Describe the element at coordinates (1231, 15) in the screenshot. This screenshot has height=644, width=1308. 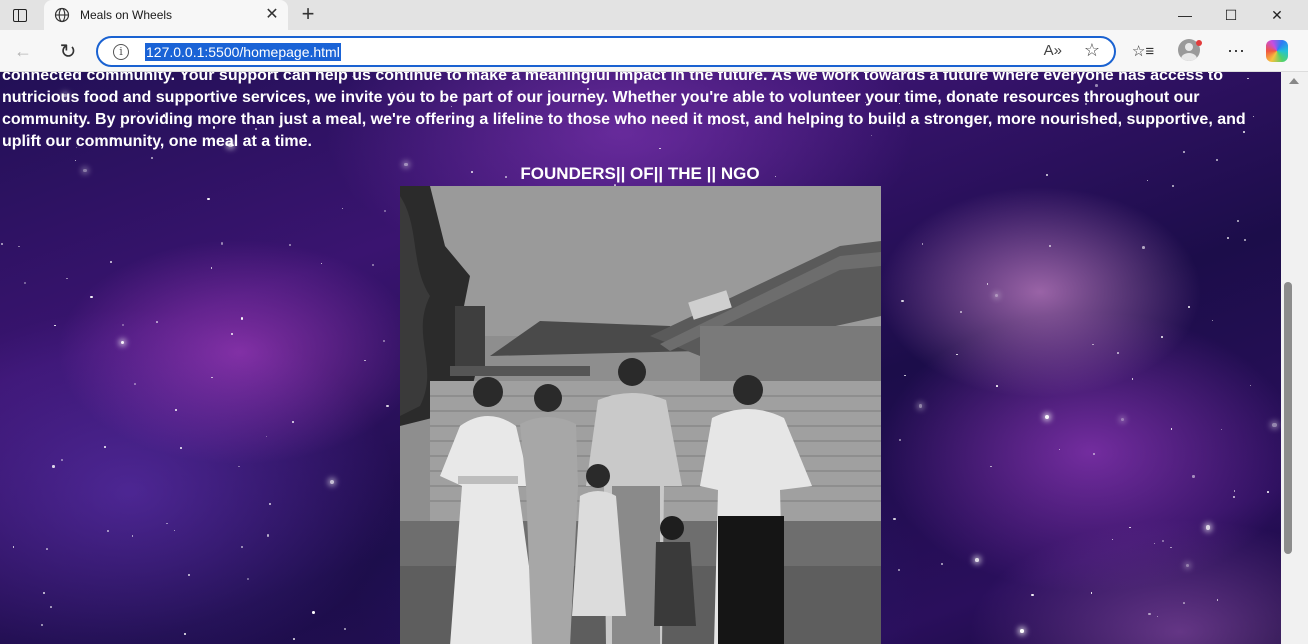
I see `maximize-button: ☐` at that location.